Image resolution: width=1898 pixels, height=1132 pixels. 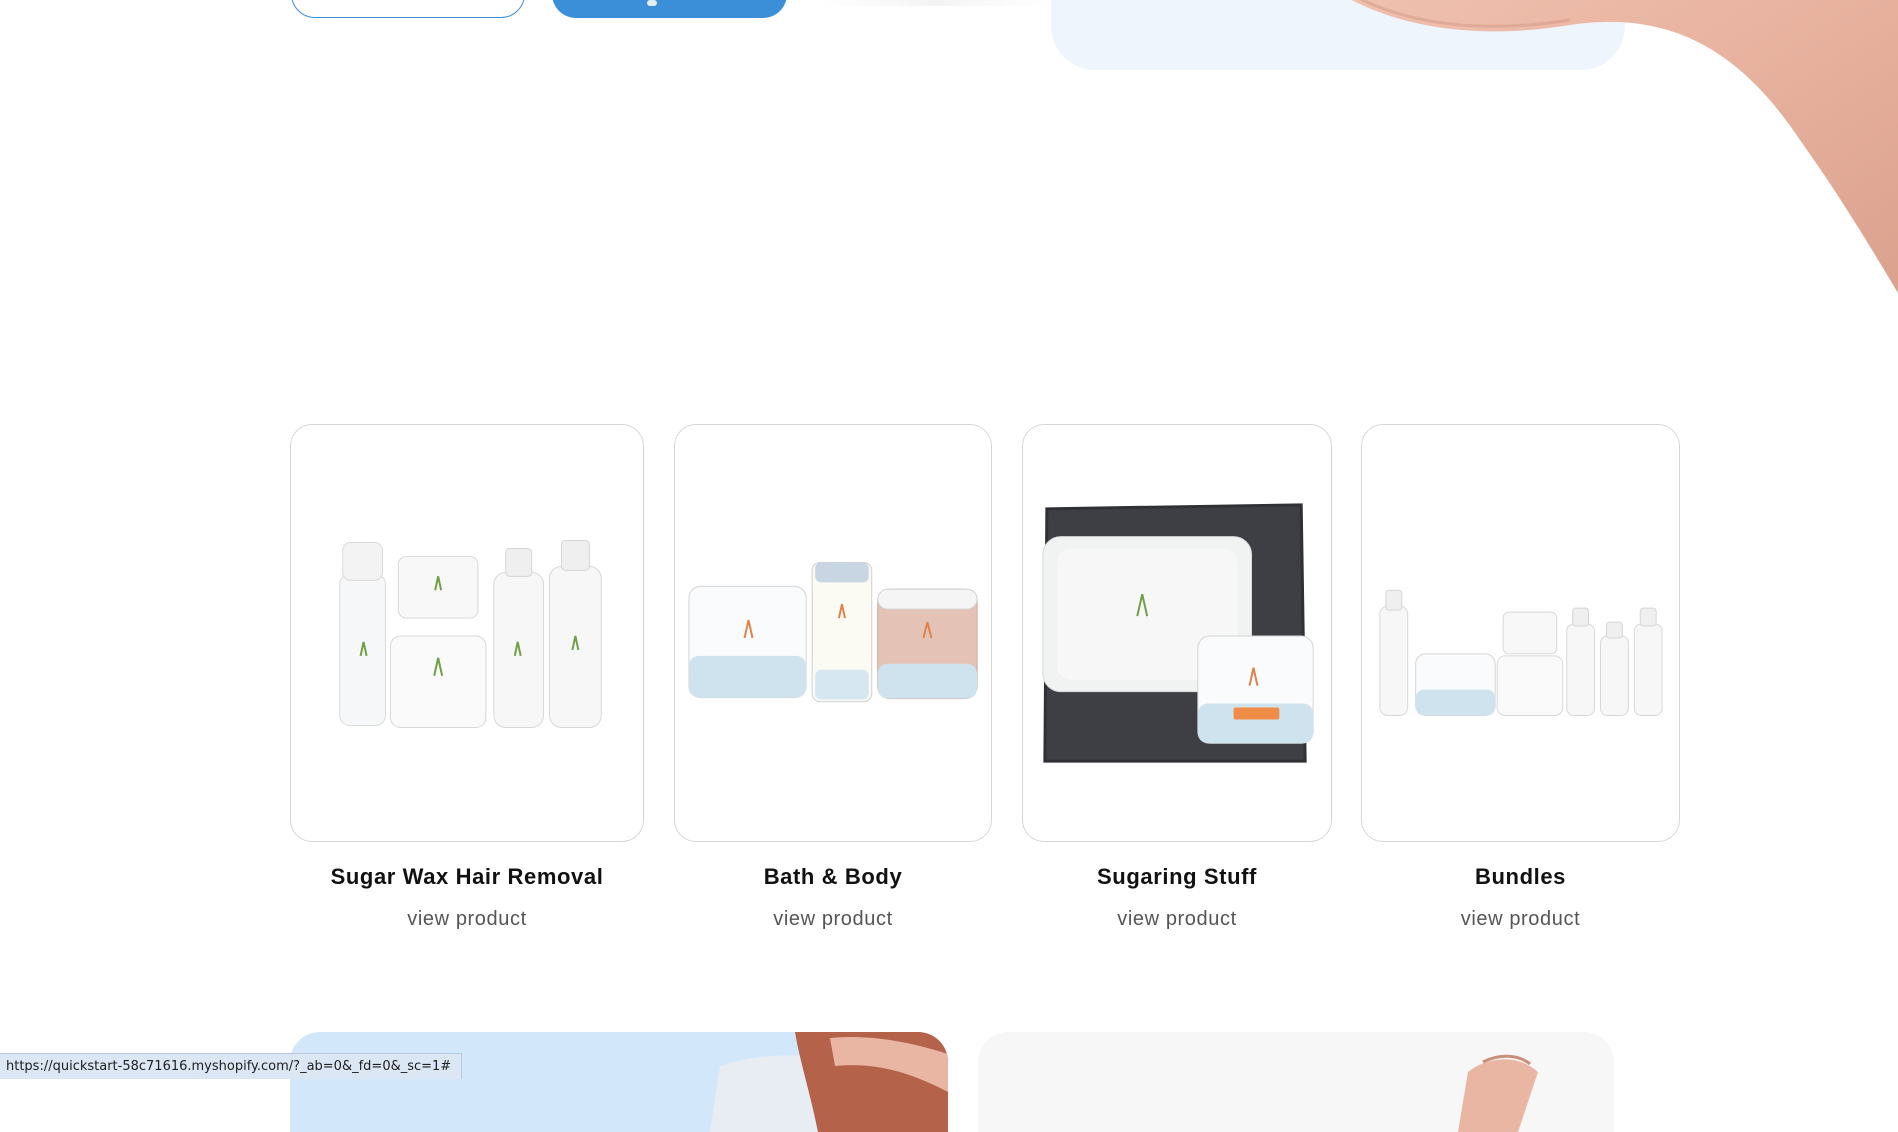 What do you see at coordinates (1624, 147) in the screenshot?
I see `hero-arm-image` at bounding box center [1624, 147].